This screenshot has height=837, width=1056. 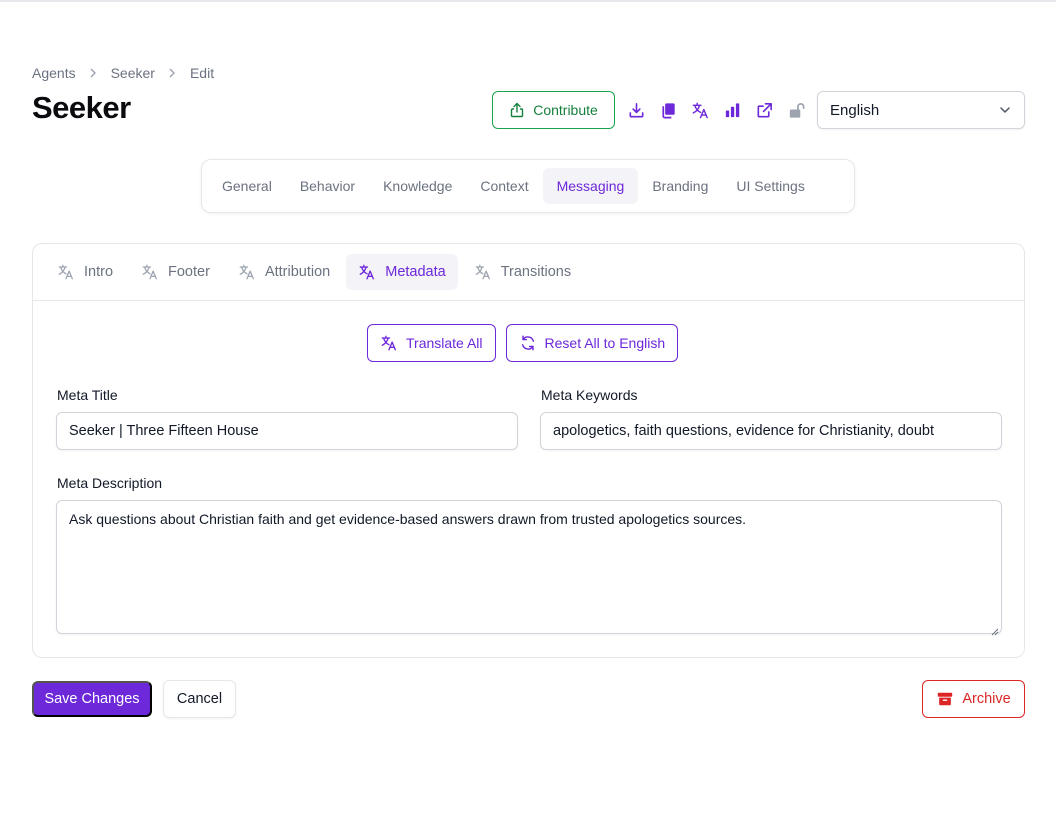 I want to click on language-select: English, so click(x=921, y=110).